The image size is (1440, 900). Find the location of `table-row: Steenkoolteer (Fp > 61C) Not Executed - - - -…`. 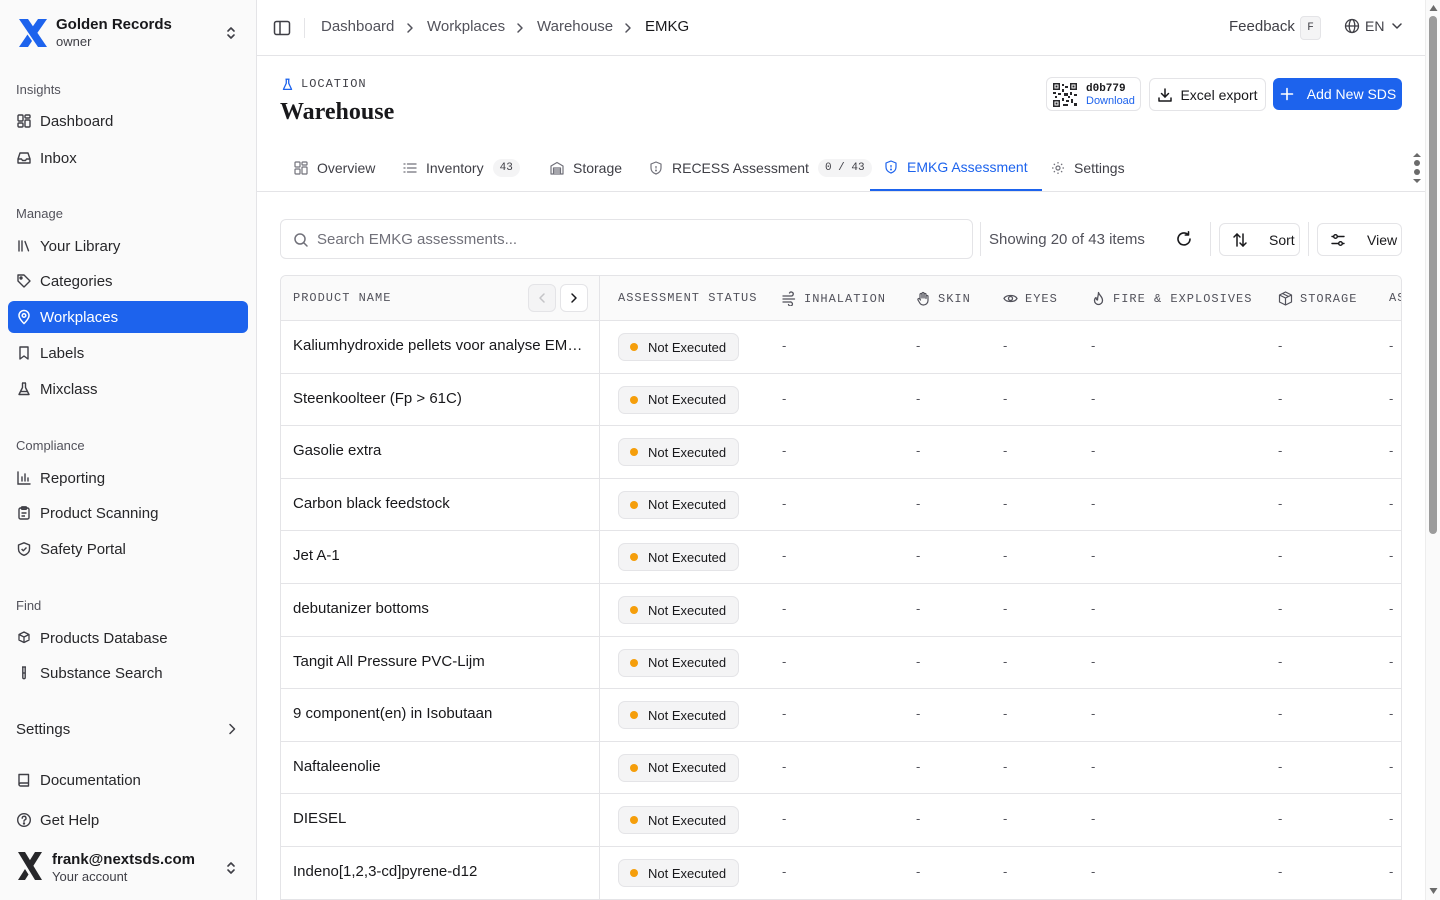

table-row: Steenkoolteer (Fp > 61C) Not Executed - - - -… is located at coordinates (841, 400).